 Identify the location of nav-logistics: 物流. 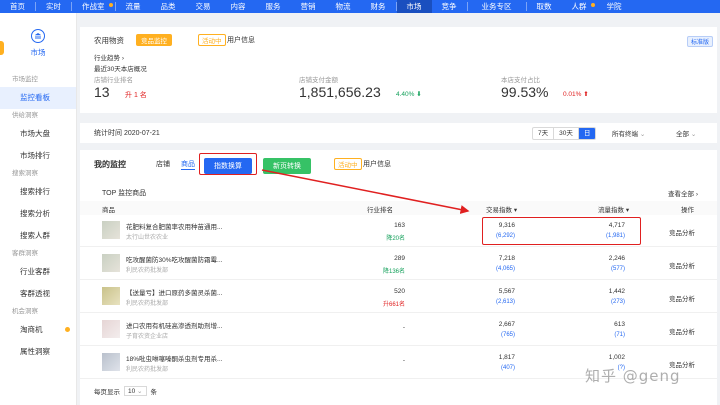
(343, 6).